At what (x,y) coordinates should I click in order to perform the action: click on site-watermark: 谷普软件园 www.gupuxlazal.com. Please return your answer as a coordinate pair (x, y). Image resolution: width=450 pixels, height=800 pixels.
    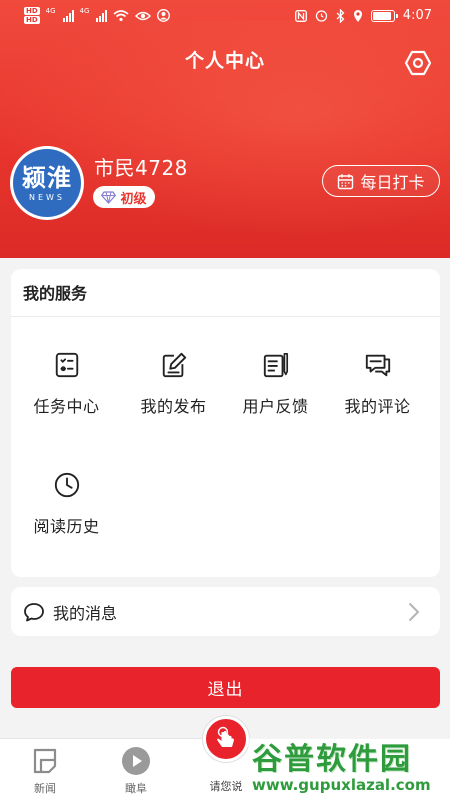
    Looking at the image, I should click on (349, 769).